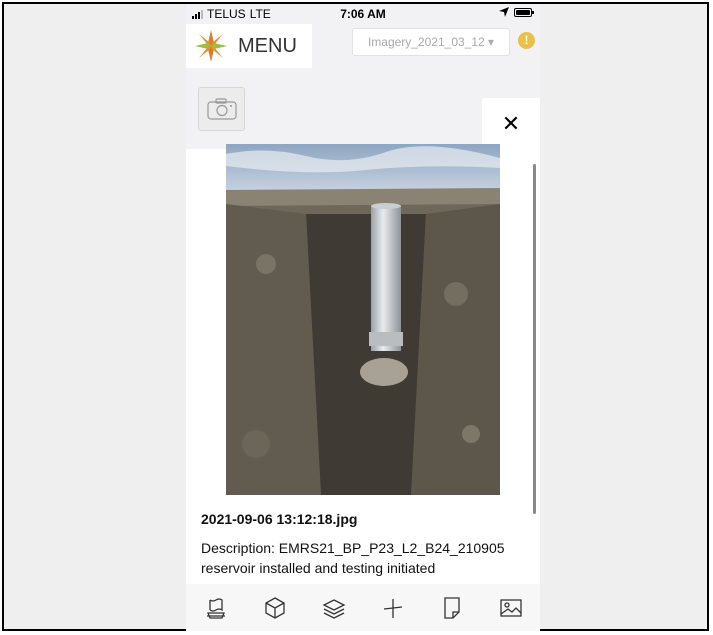  I want to click on map-view-icon, so click(215, 608).